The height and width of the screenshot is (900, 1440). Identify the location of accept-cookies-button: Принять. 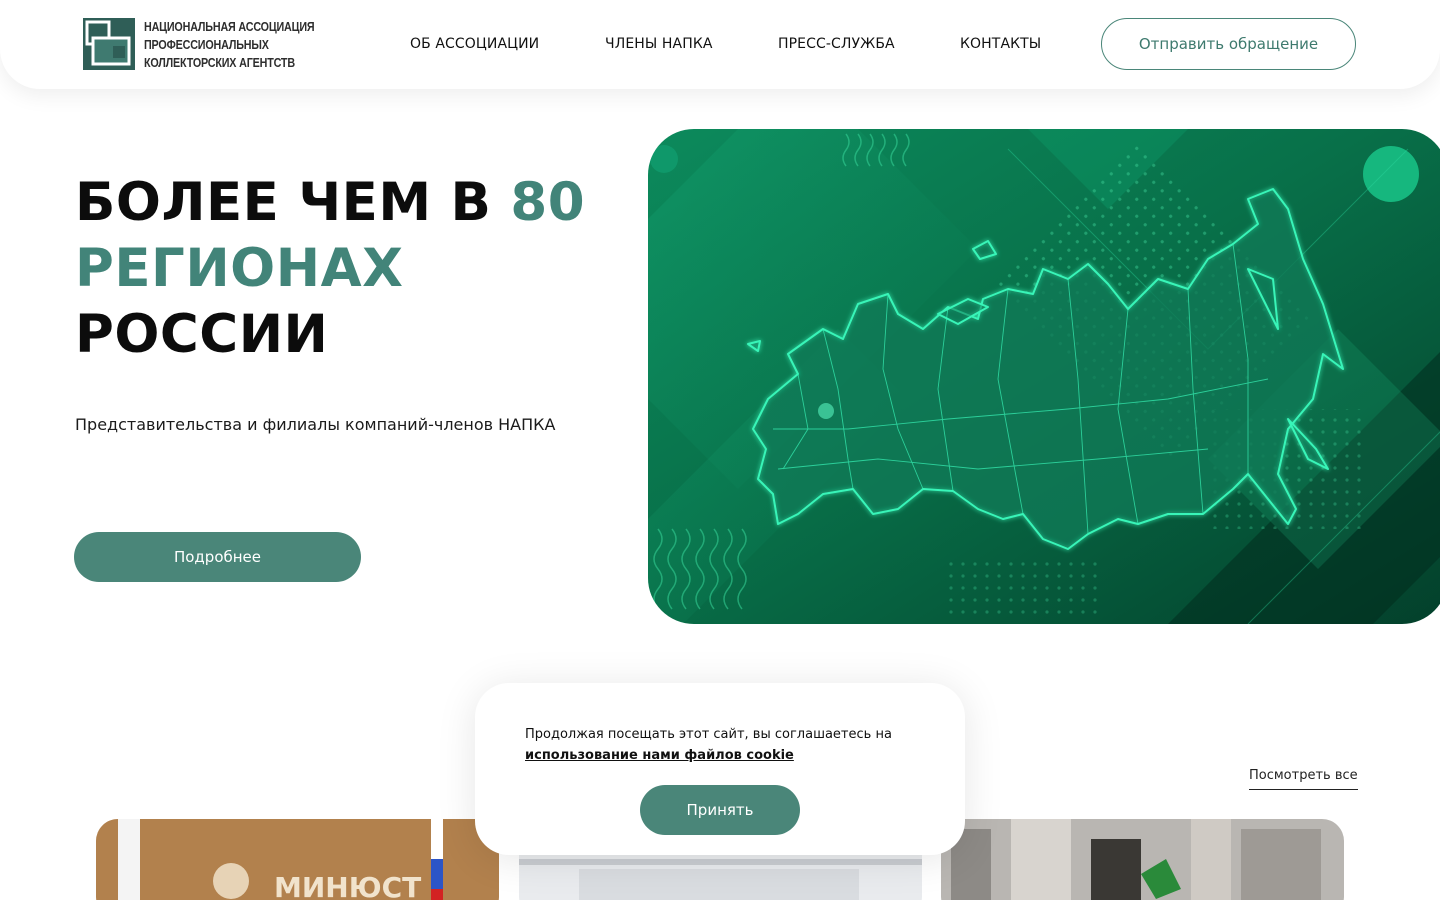
(720, 810).